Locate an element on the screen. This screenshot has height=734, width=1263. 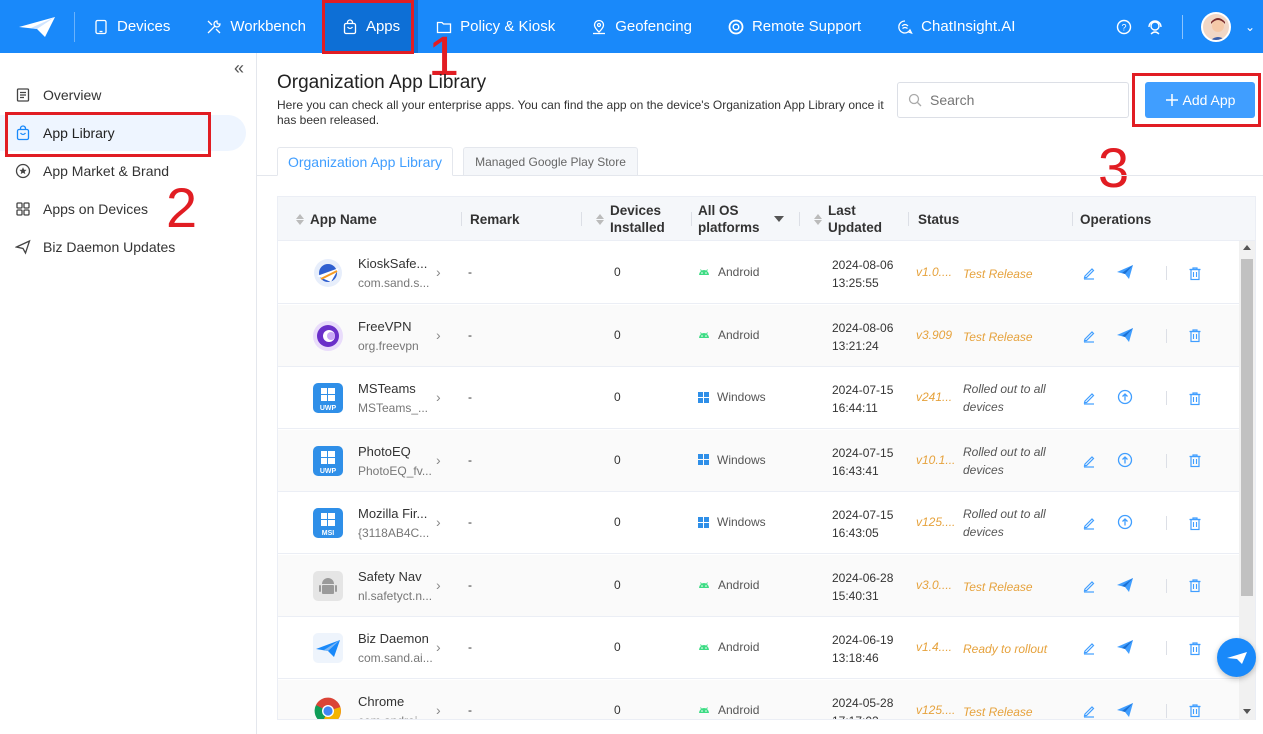
status-badge: Ready to rollout is located at coordinates (1005, 649).